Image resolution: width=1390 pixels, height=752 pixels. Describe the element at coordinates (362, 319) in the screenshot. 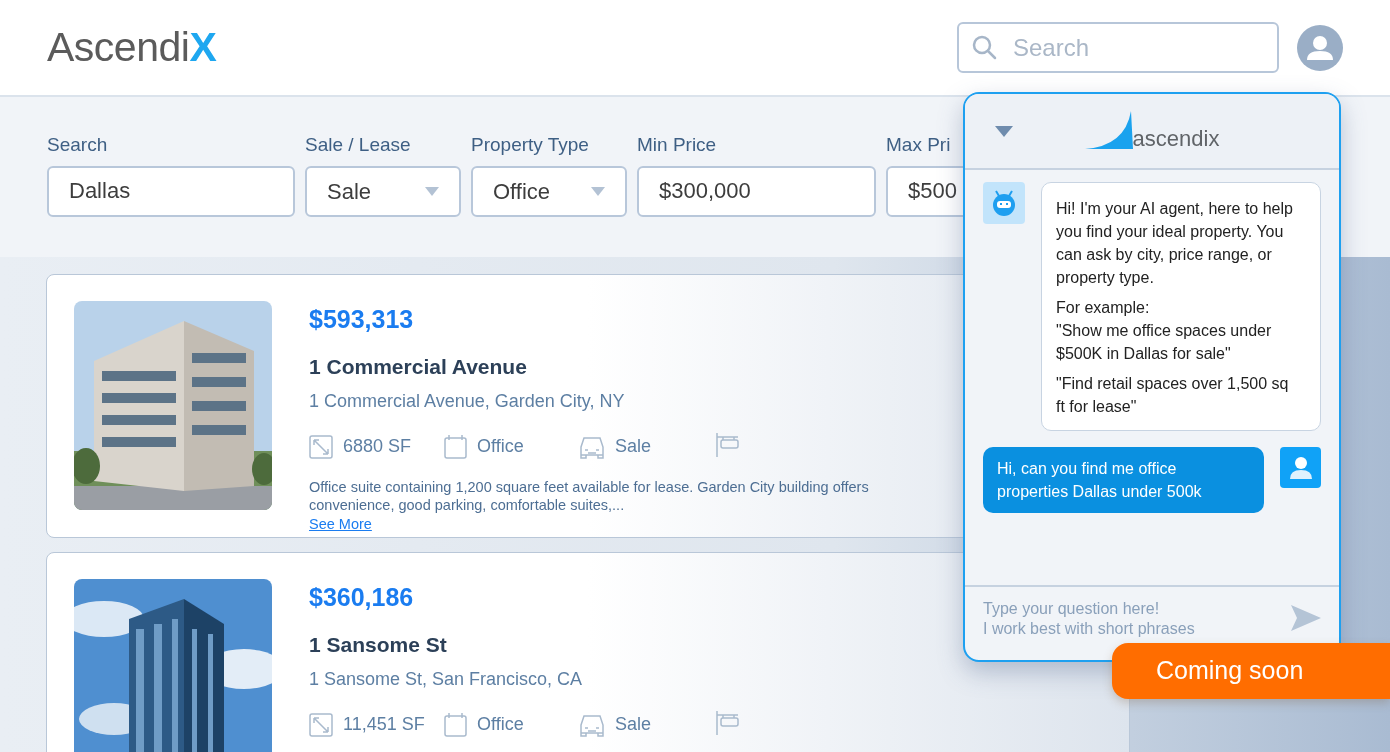

I see `price: $593,313` at that location.